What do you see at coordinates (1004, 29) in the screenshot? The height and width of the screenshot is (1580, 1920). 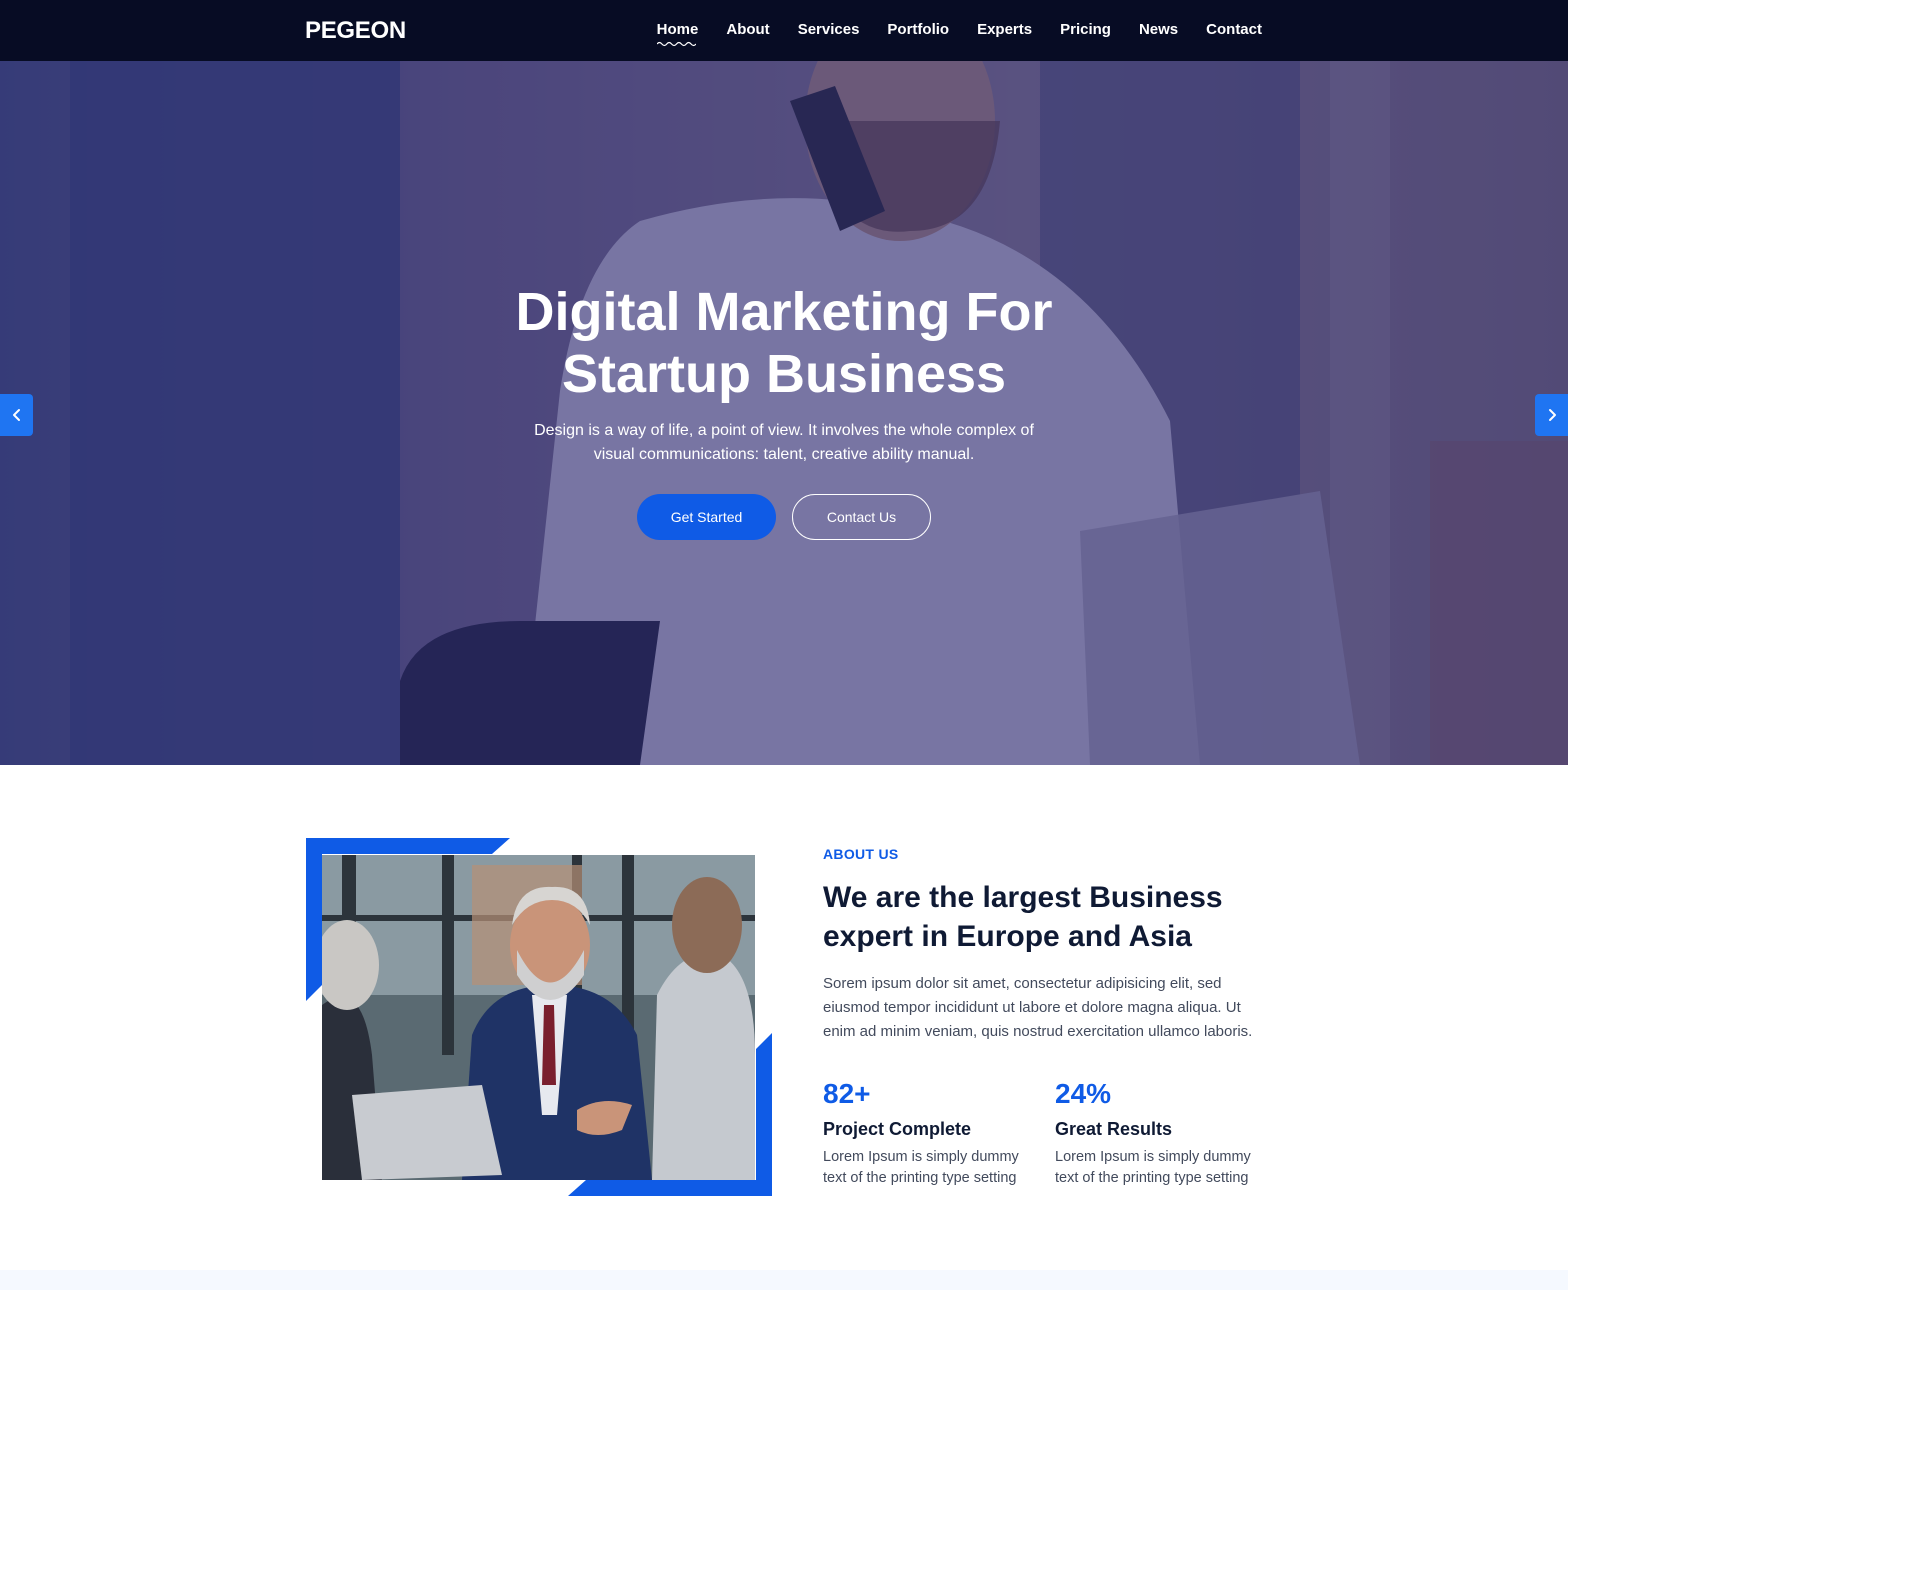 I see `nav-item-experts: Experts` at bounding box center [1004, 29].